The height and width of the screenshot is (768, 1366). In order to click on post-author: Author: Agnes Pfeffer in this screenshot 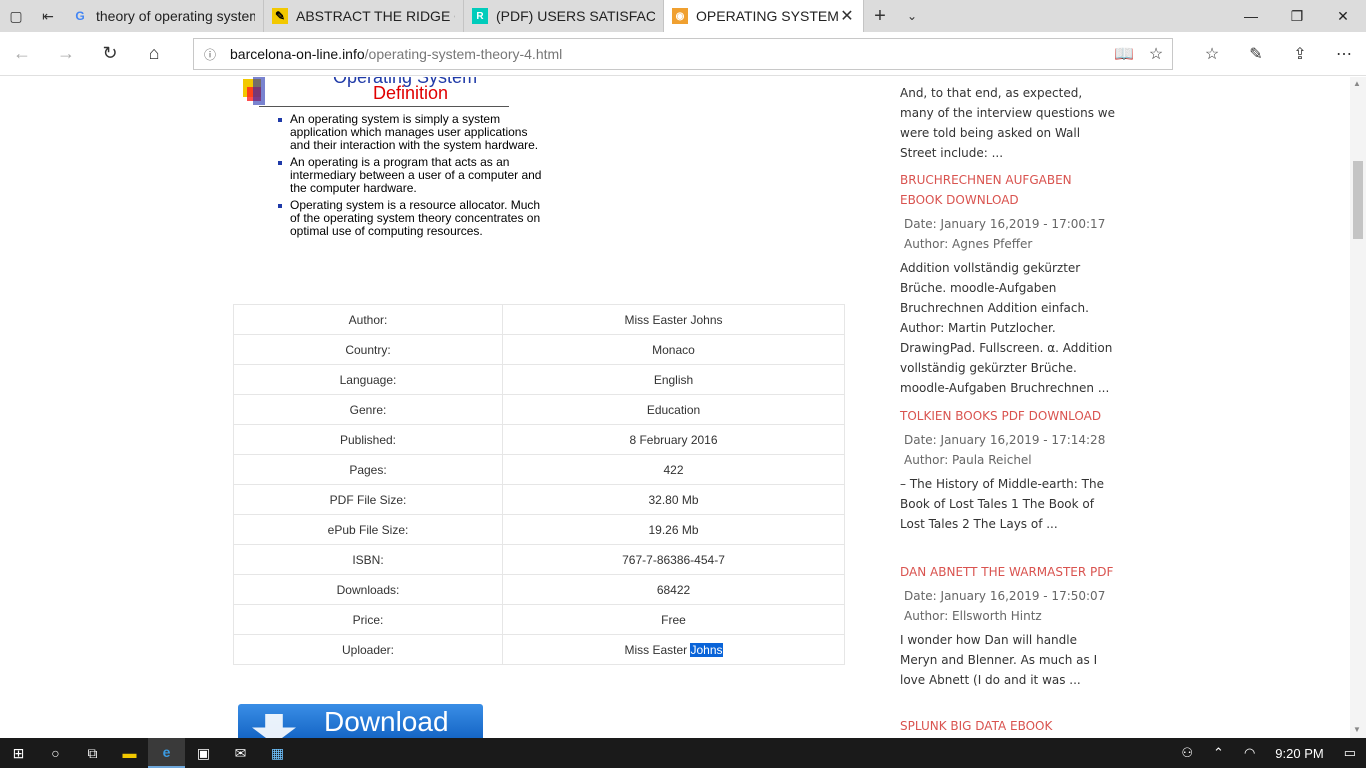, I will do `click(968, 244)`.